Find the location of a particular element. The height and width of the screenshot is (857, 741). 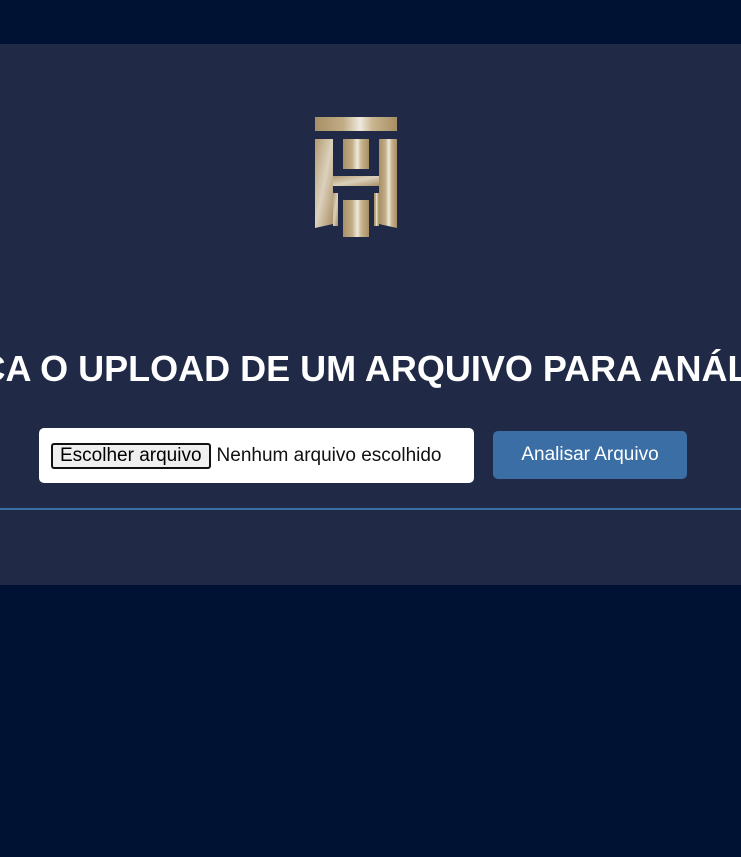

th-logo-icon is located at coordinates (356, 177).